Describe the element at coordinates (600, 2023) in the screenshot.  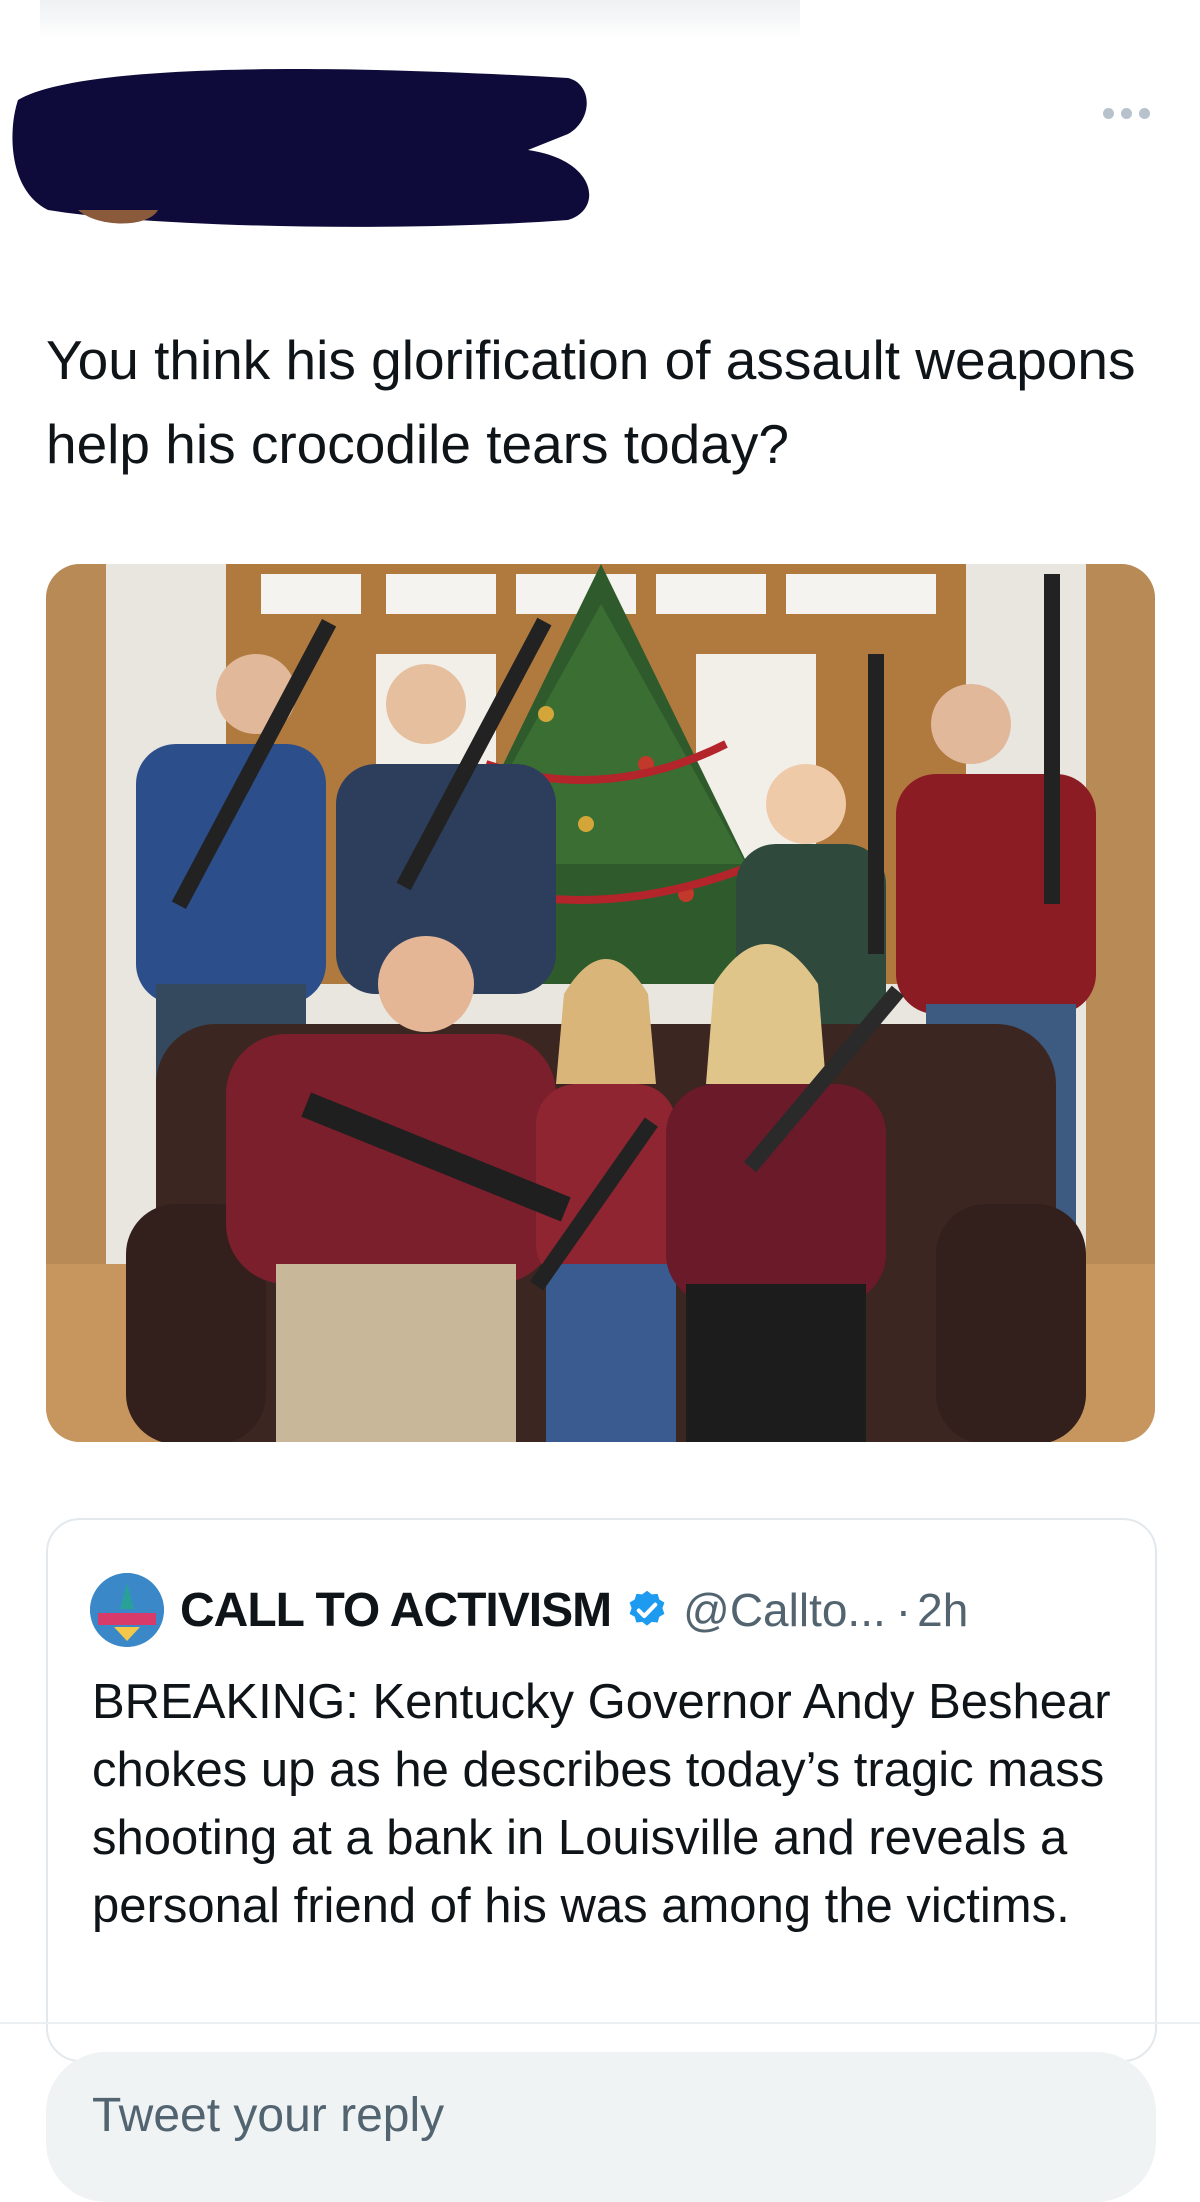
I see `divider` at that location.